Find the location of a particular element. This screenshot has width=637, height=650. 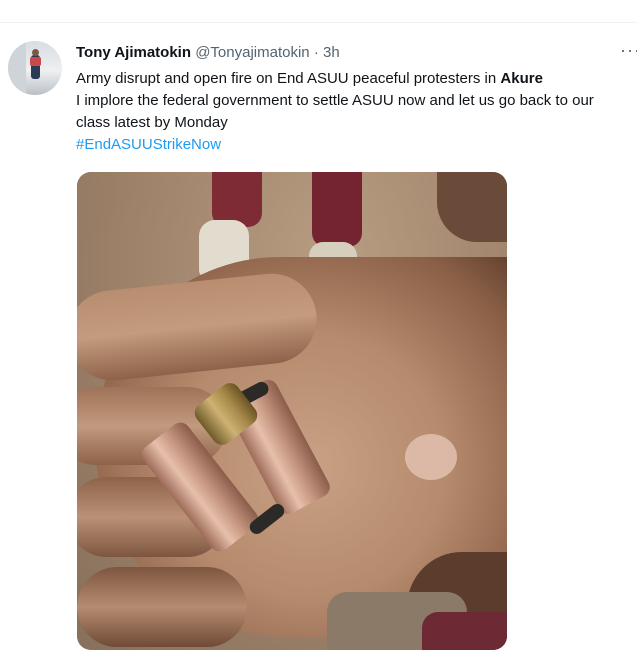

photo-clothes-bottom is located at coordinates (464, 631).